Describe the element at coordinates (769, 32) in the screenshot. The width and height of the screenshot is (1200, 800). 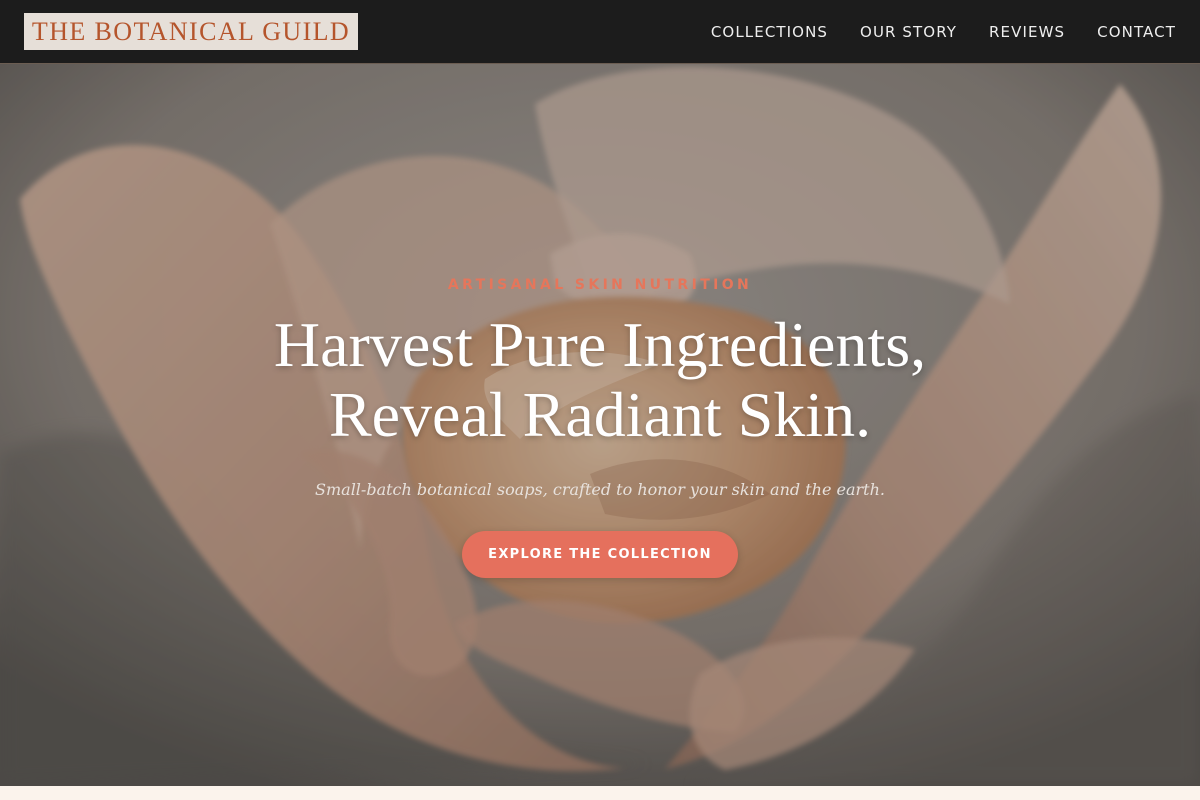
I see `nav-link-collections: COLLECTIONS` at that location.